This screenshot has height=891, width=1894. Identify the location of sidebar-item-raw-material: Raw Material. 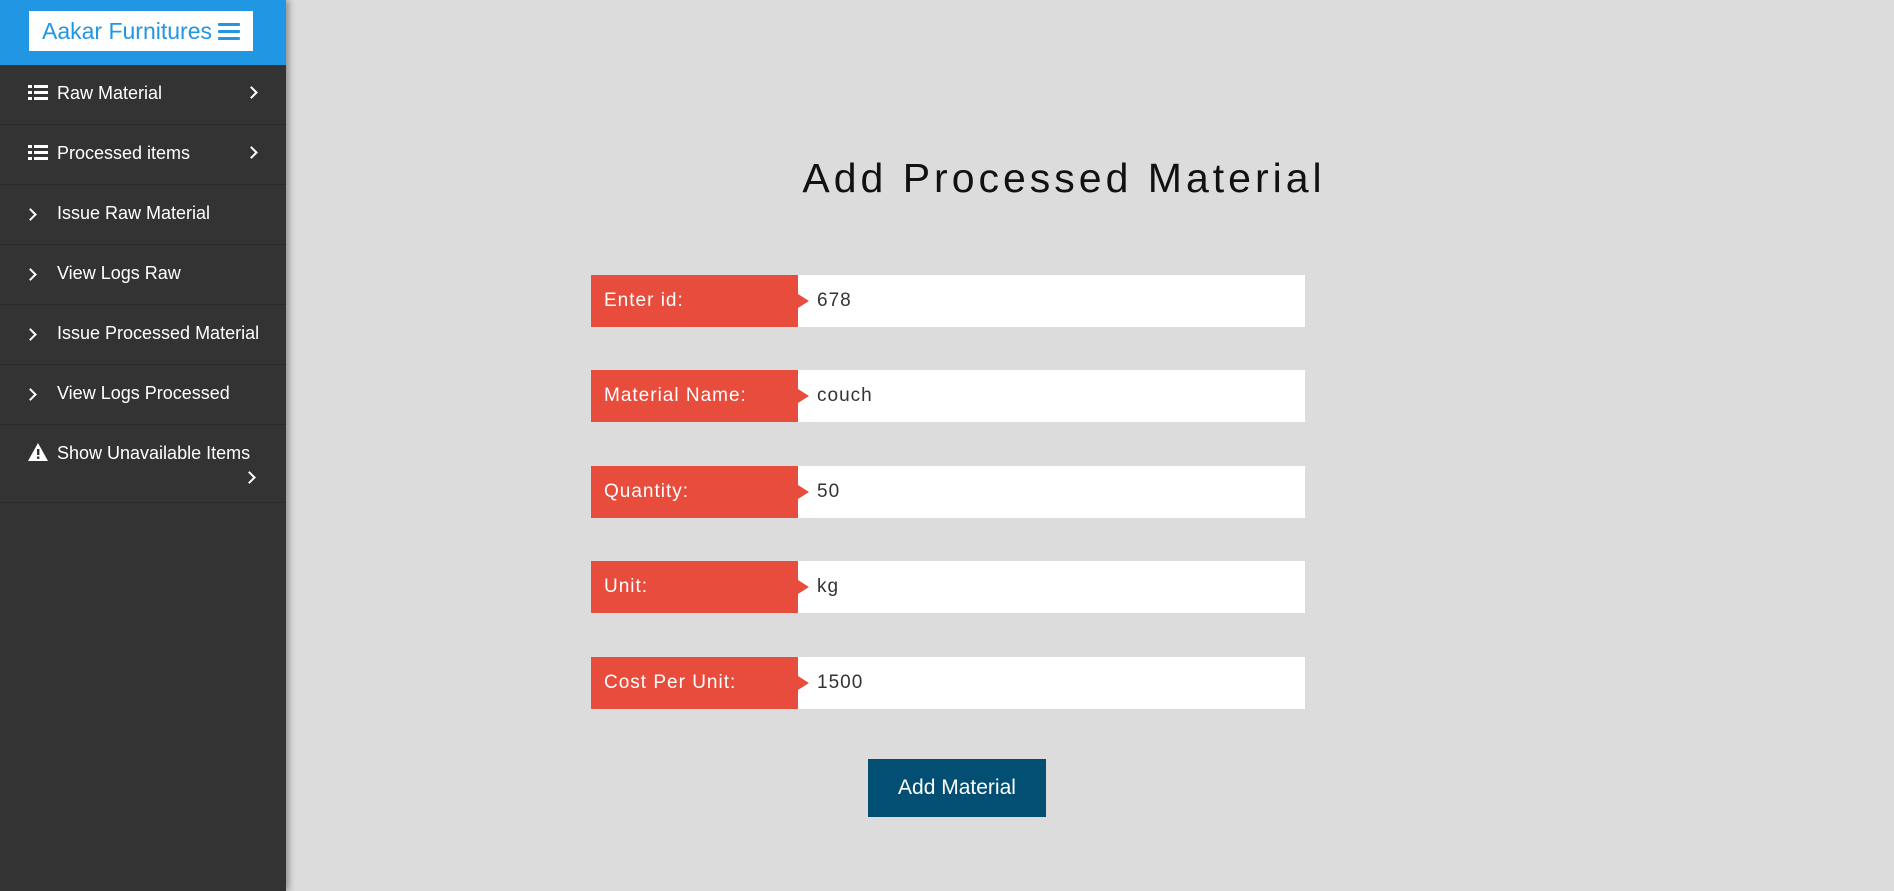
(143, 95).